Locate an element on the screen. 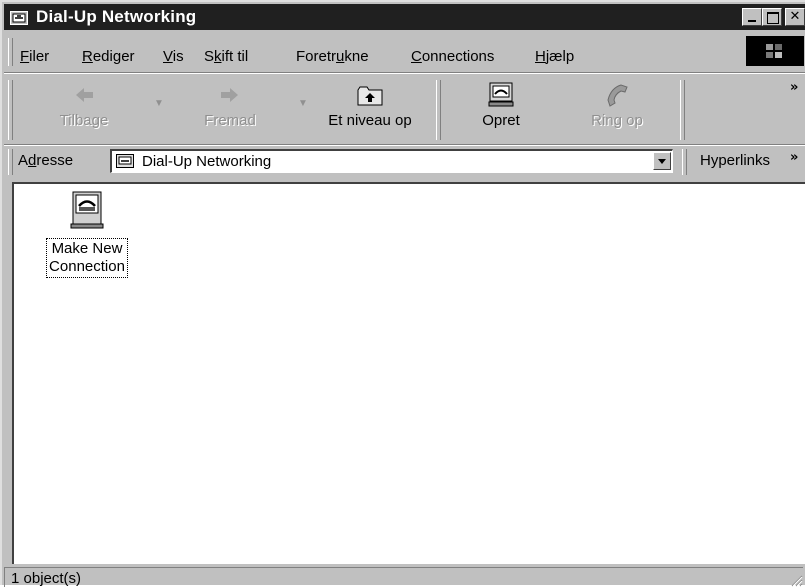  toolbar-end-separator is located at coordinates (682, 110).